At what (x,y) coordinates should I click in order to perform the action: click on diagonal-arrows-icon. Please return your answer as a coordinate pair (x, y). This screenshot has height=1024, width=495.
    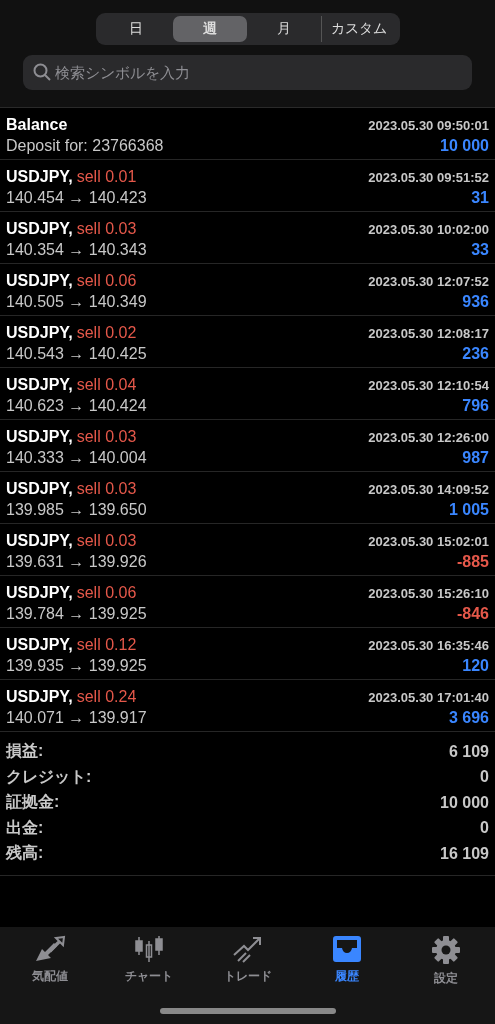
    Looking at the image, I should click on (49, 949).